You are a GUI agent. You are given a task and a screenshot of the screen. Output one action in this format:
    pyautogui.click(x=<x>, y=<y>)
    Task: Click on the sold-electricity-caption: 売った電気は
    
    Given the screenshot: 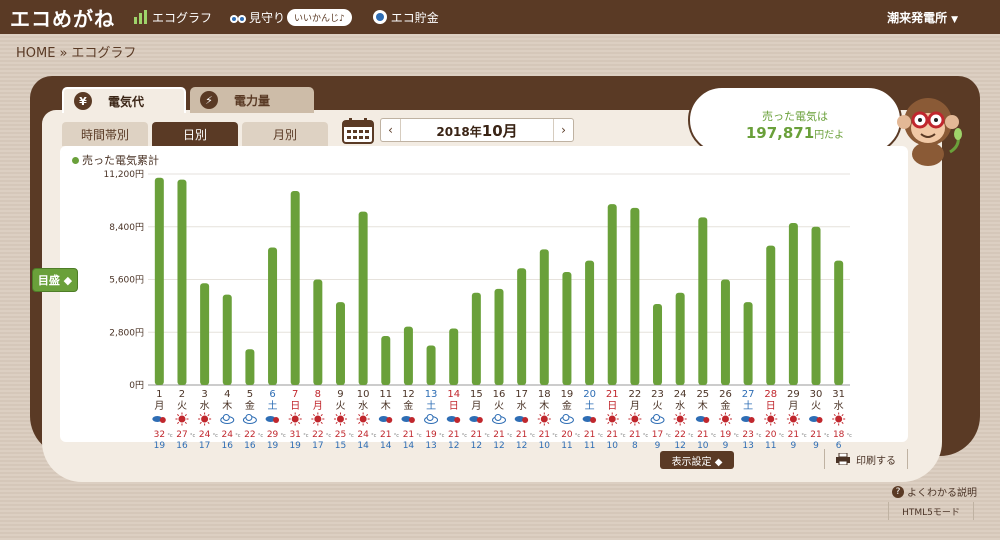 What is the action you would take?
    pyautogui.click(x=795, y=116)
    